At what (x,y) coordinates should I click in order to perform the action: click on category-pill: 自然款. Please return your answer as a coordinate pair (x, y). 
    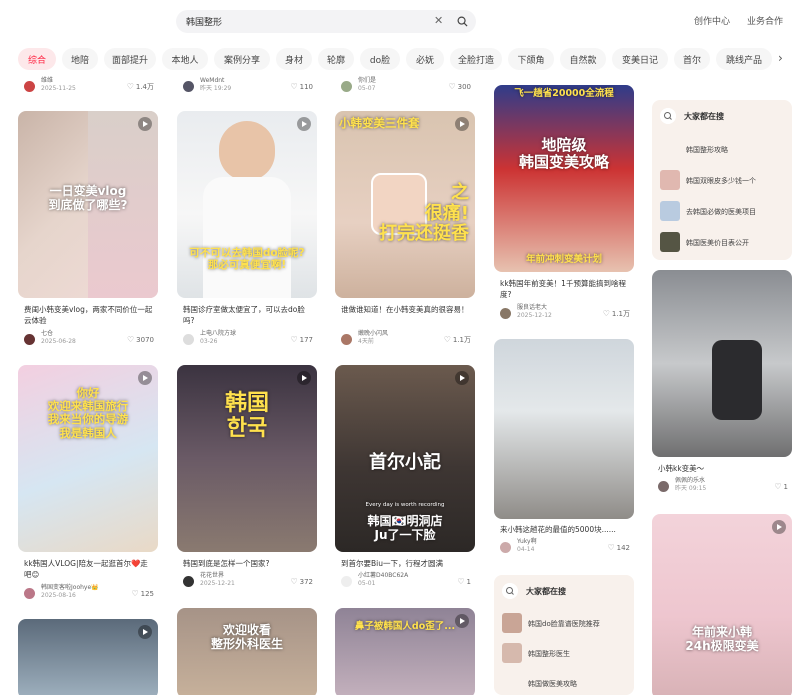
    Looking at the image, I should click on (583, 59).